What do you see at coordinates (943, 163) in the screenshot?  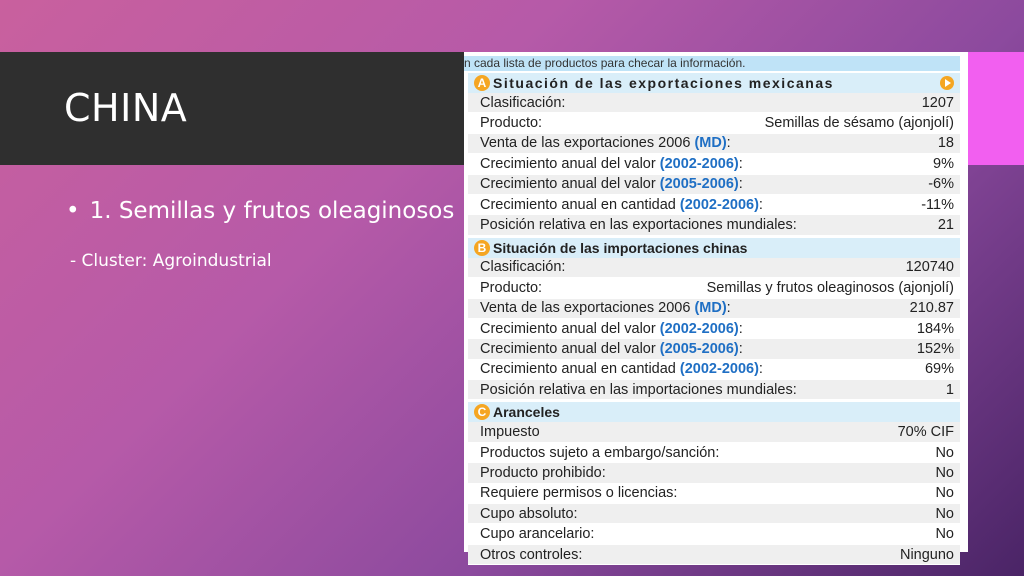 I see `row-value: 9%` at bounding box center [943, 163].